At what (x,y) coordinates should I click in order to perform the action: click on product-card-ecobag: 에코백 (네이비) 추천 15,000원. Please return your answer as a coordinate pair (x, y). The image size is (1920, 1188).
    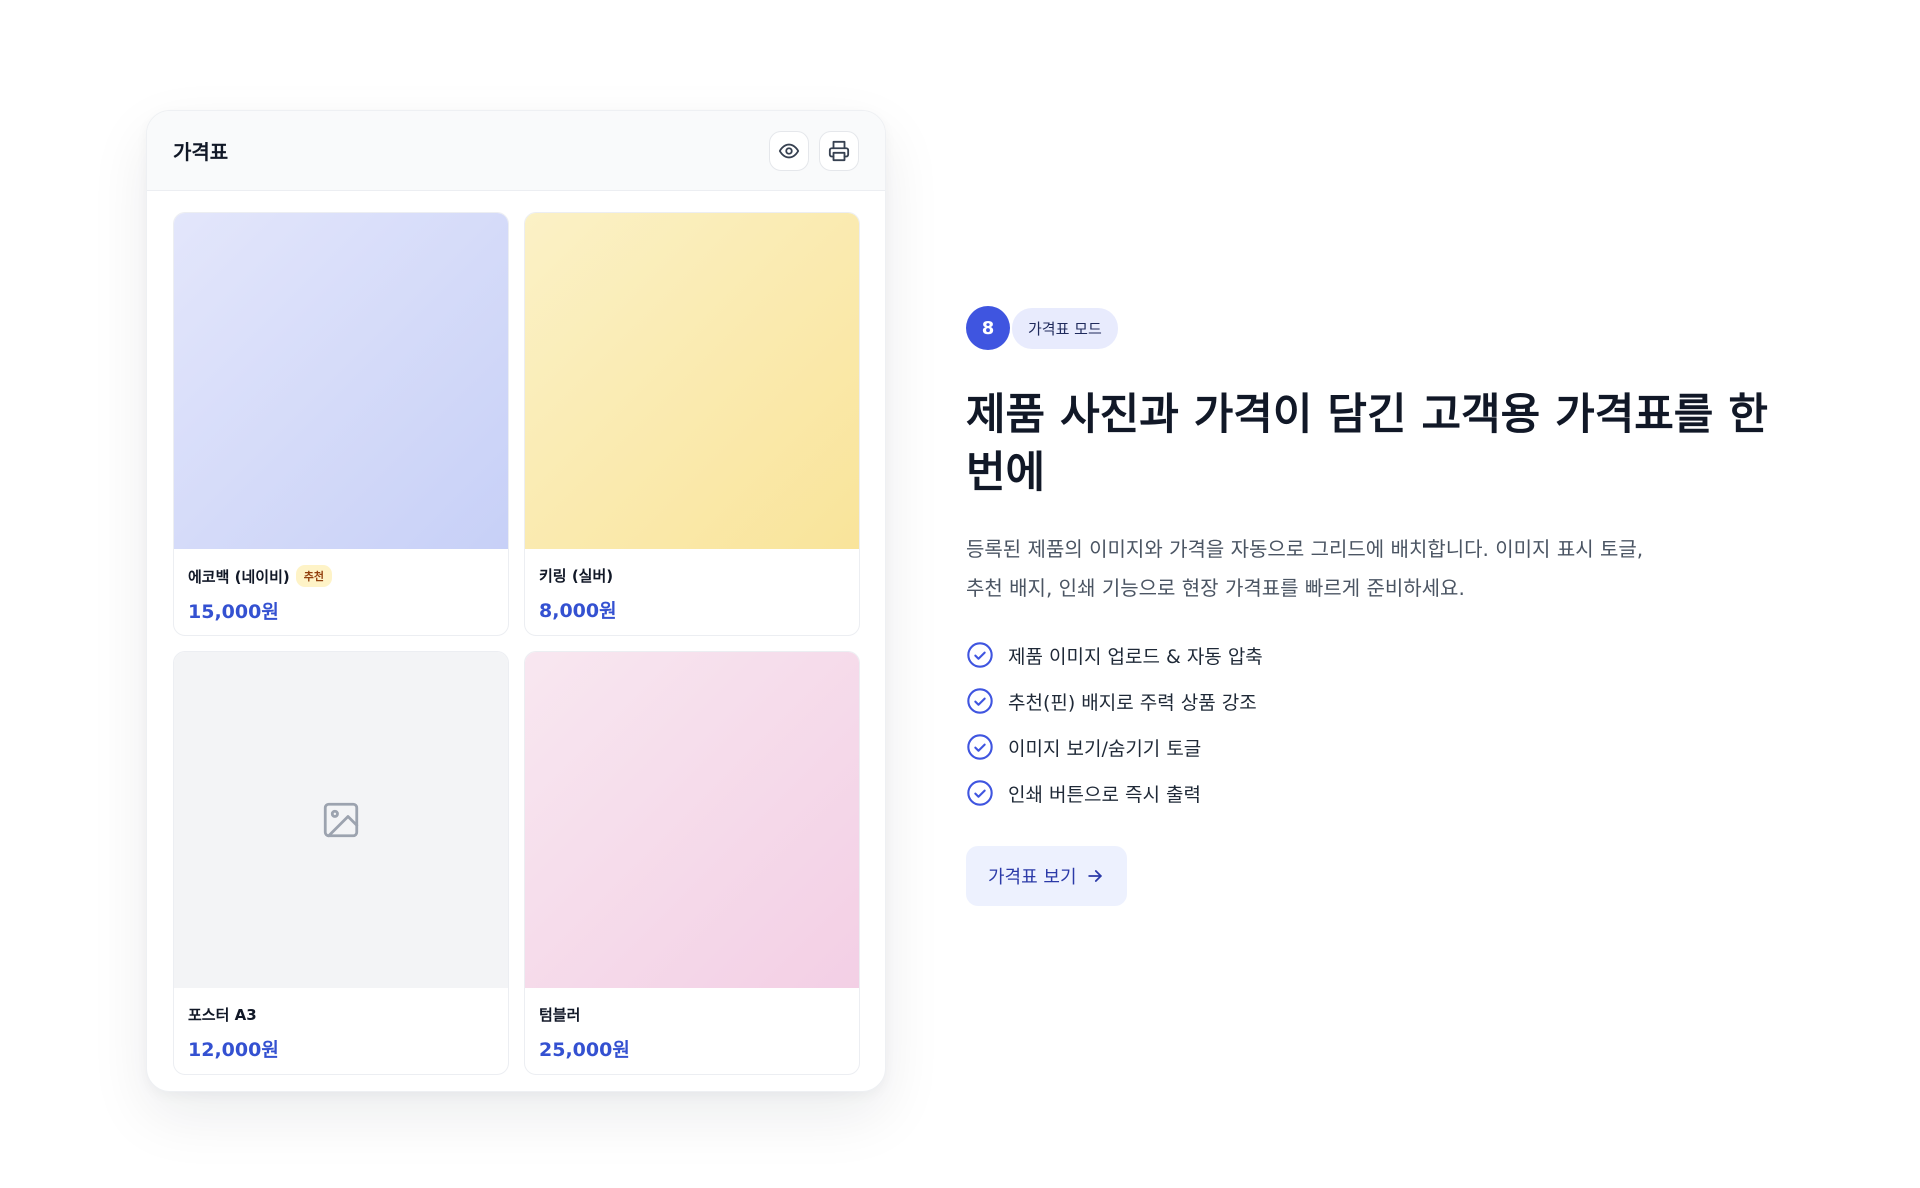
    Looking at the image, I should click on (341, 424).